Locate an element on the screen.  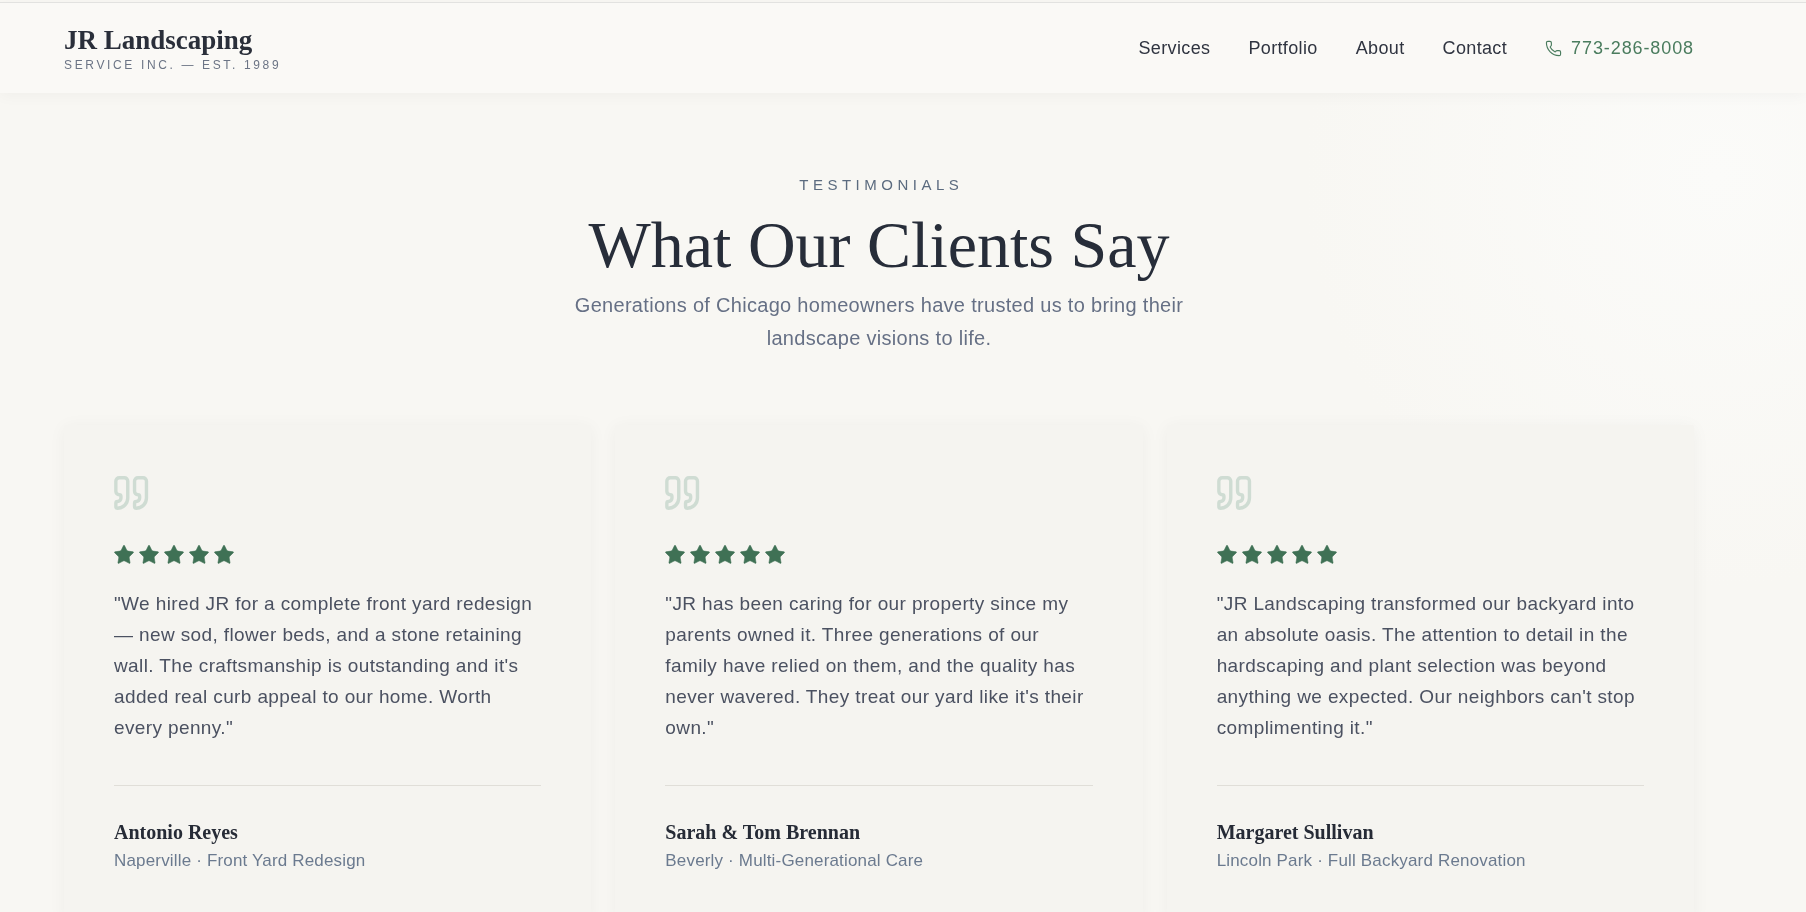
testimonial-quote: "We hired JR for a complete front yard redesign — new sod, flower beds, and a stone retaining wall. The craftsmanship is outstanding and it's added real curb appeal to our home. Worth every penny." is located at coordinates (324, 666).